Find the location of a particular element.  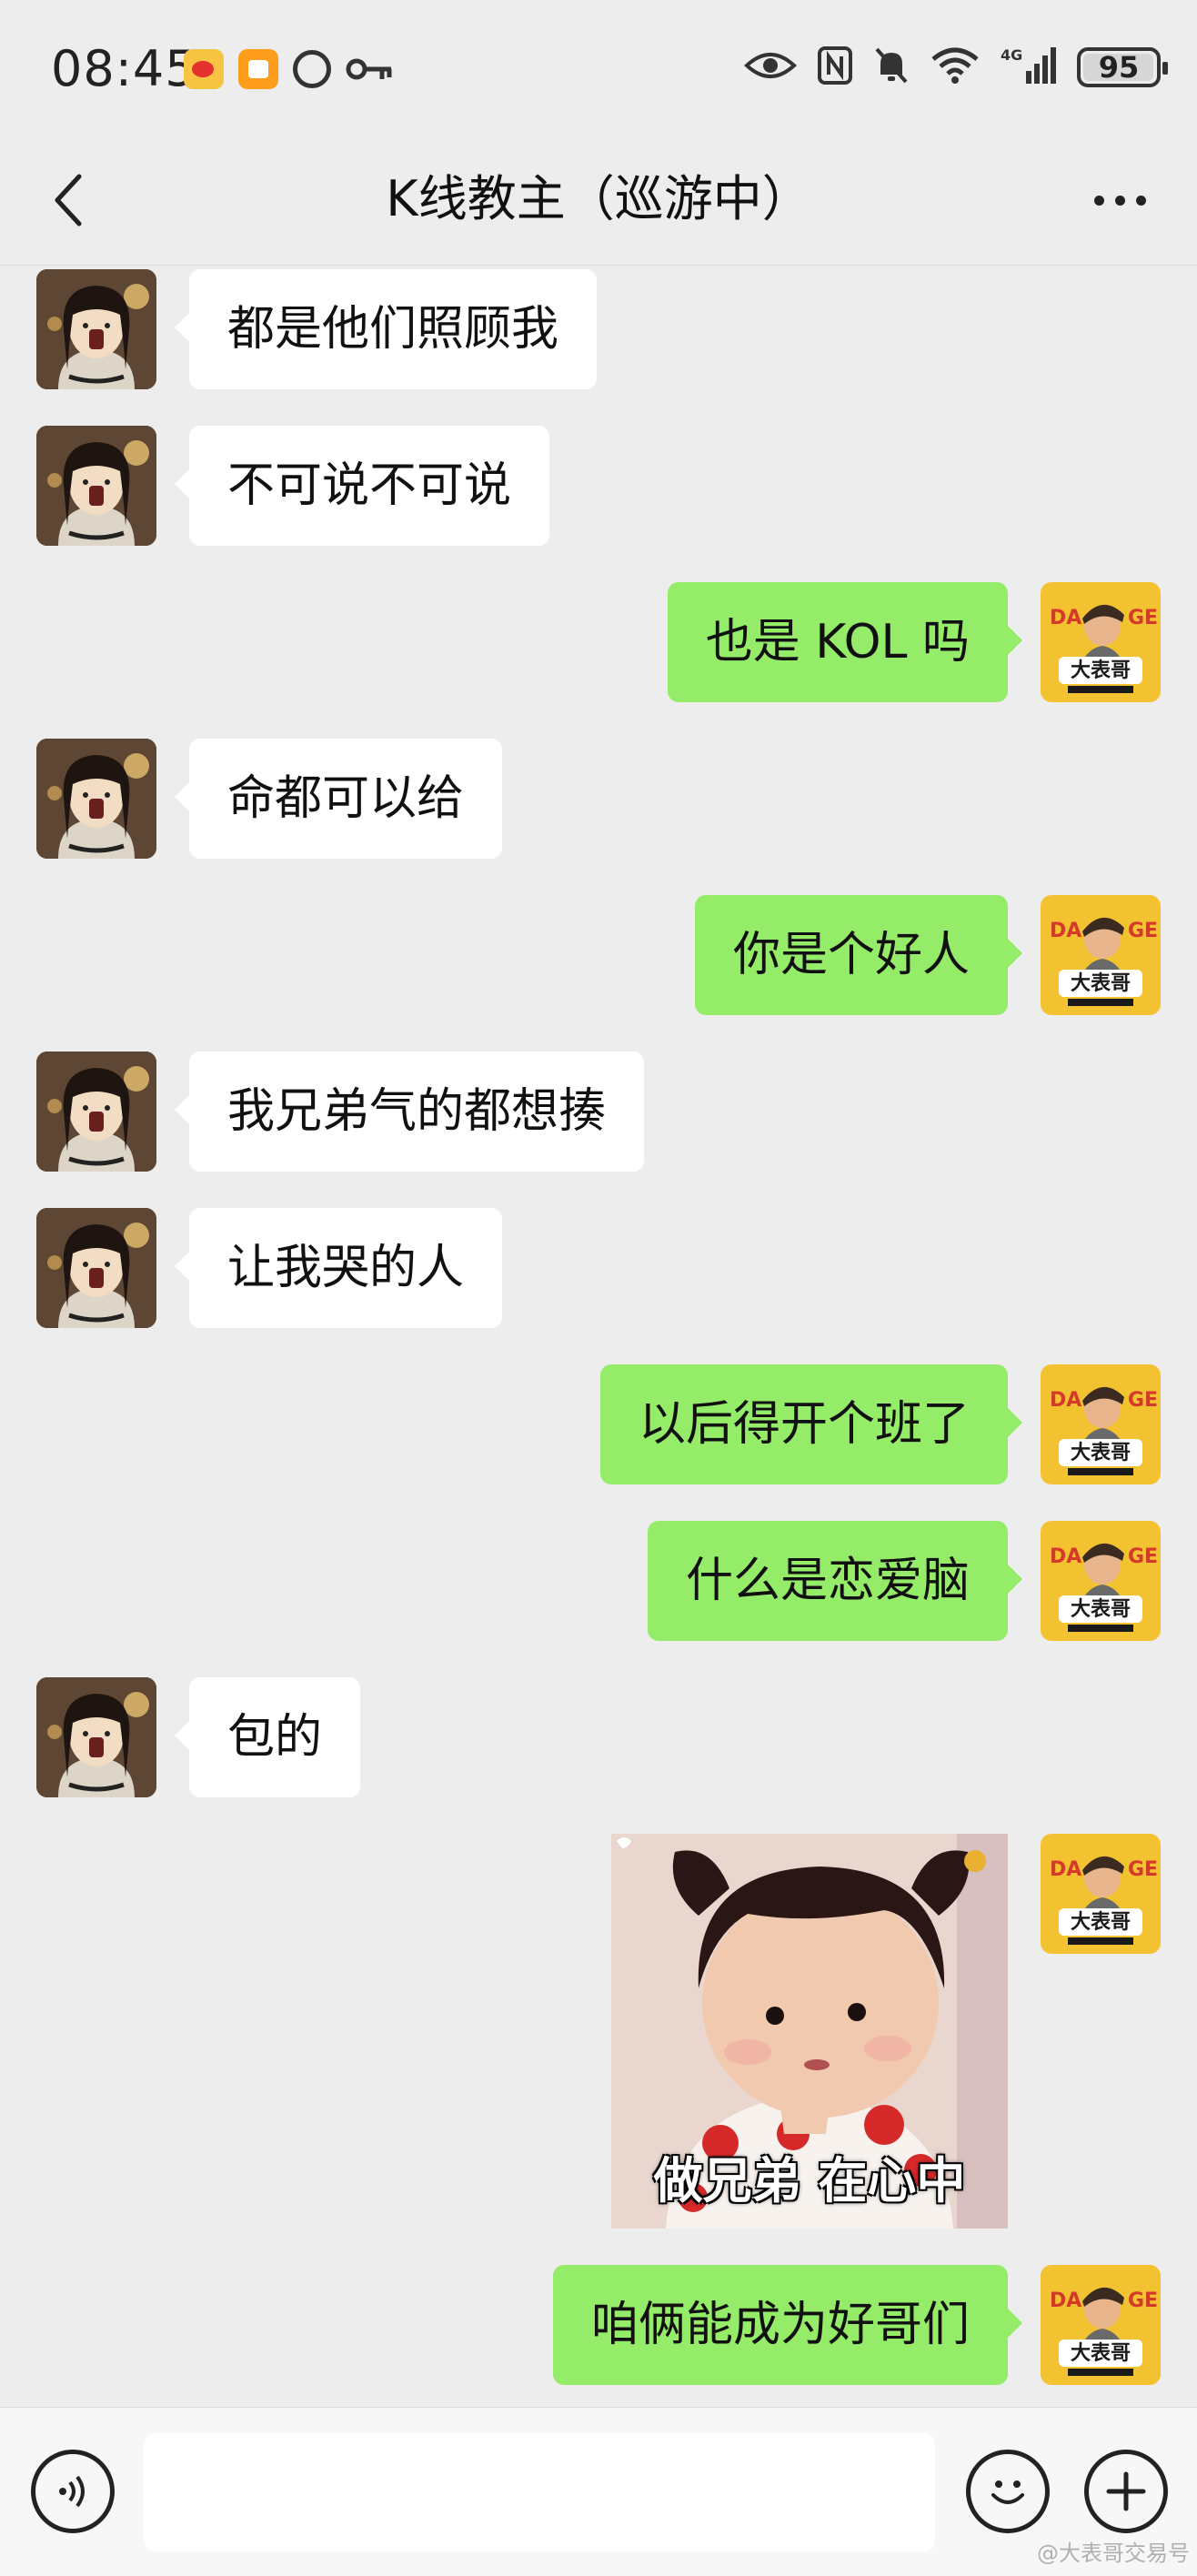

sticker-caption: 做兄弟 在心中 is located at coordinates (809, 2180).